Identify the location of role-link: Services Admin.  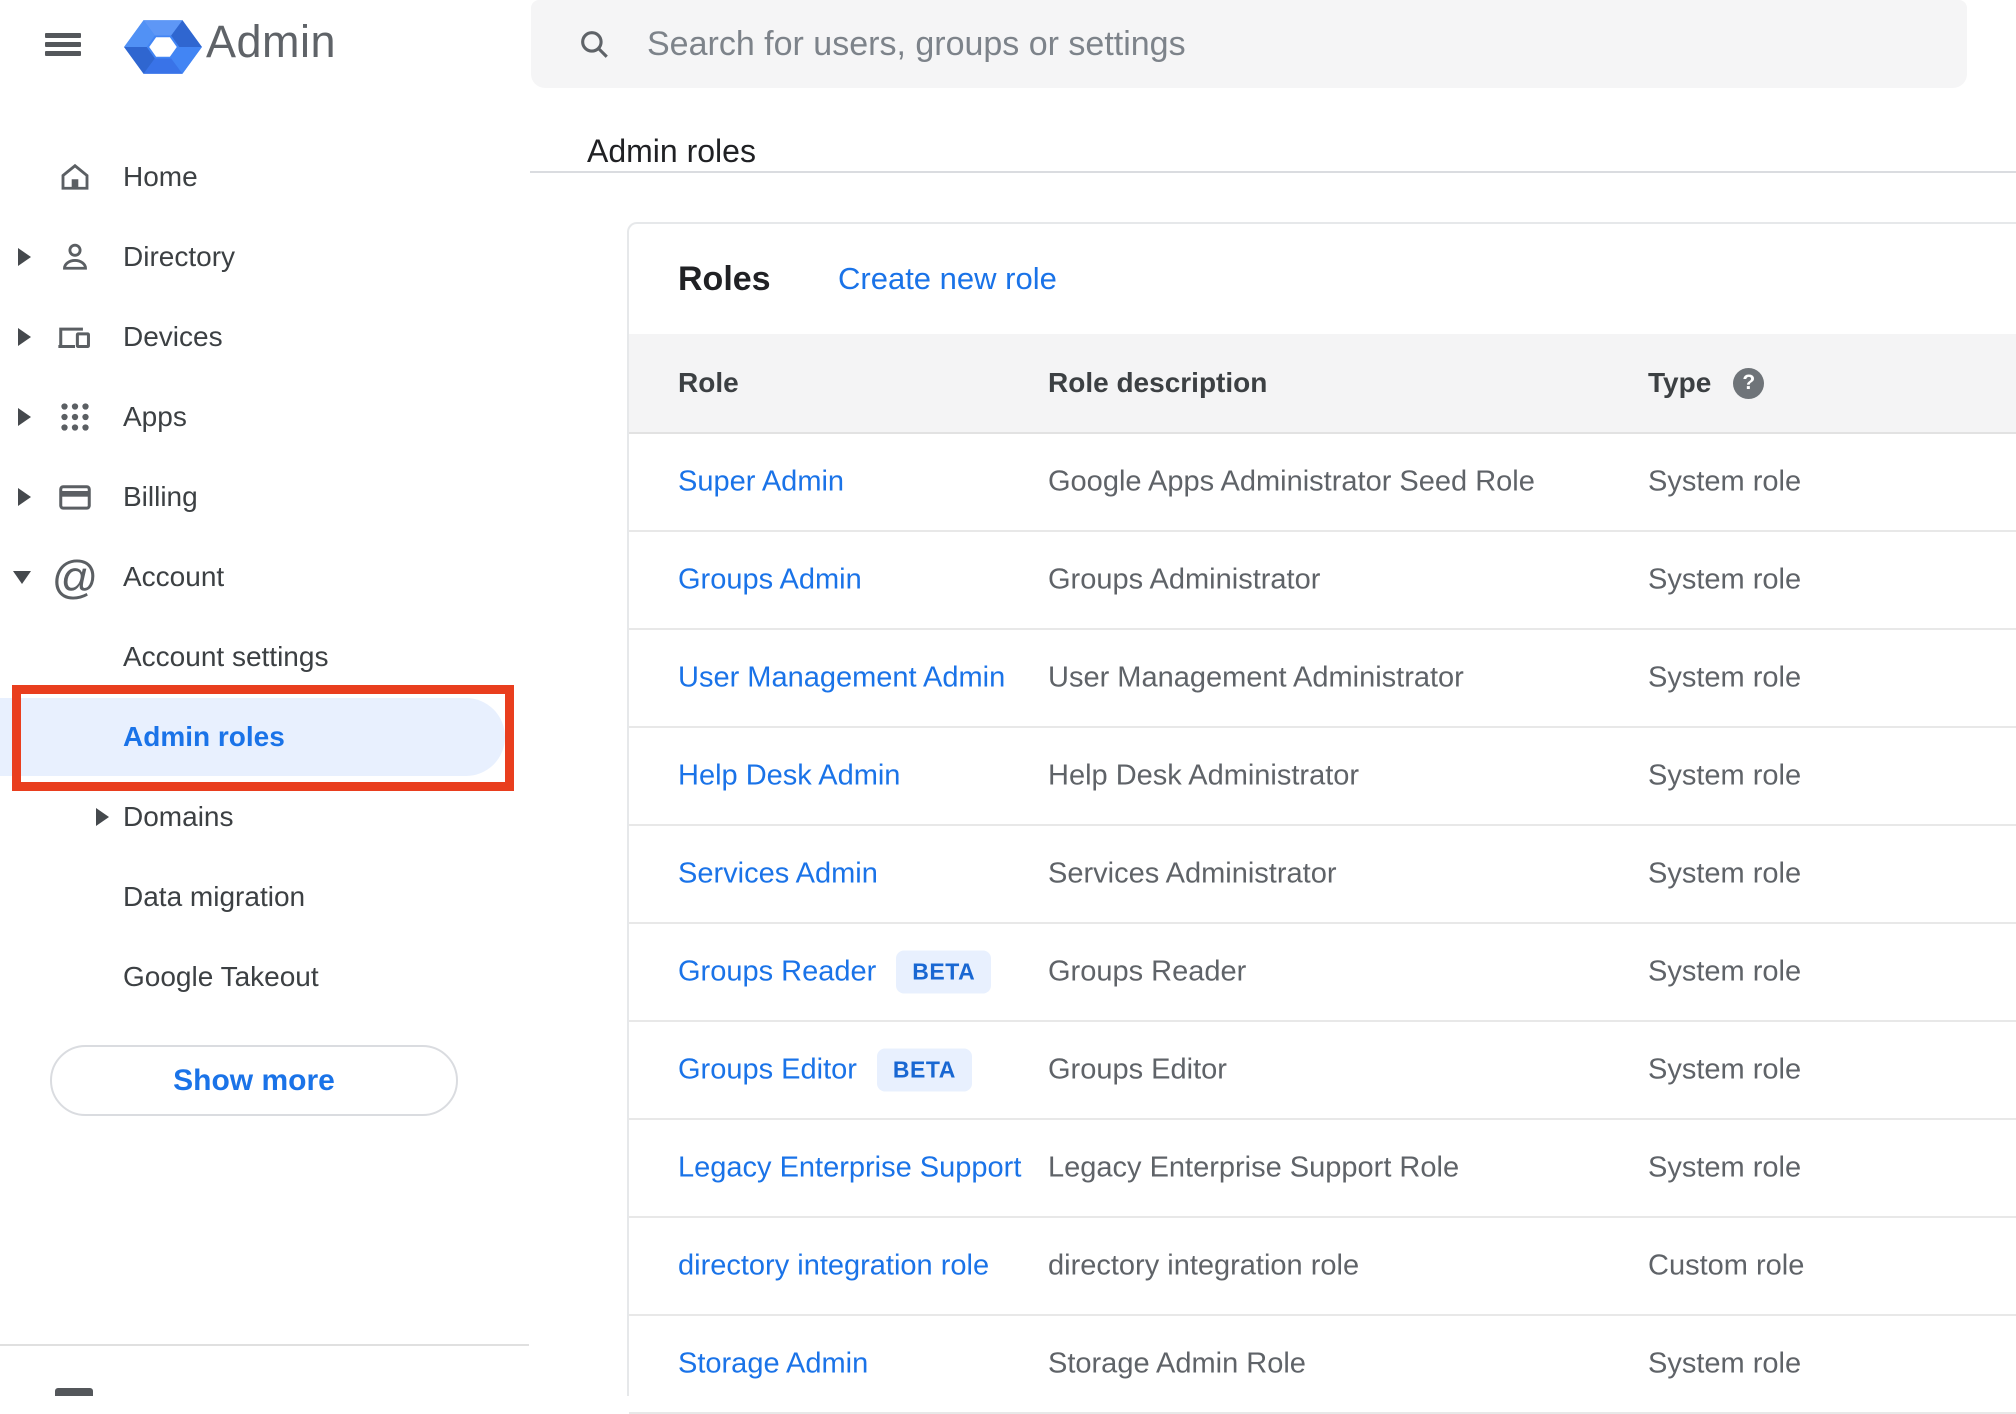
(778, 874).